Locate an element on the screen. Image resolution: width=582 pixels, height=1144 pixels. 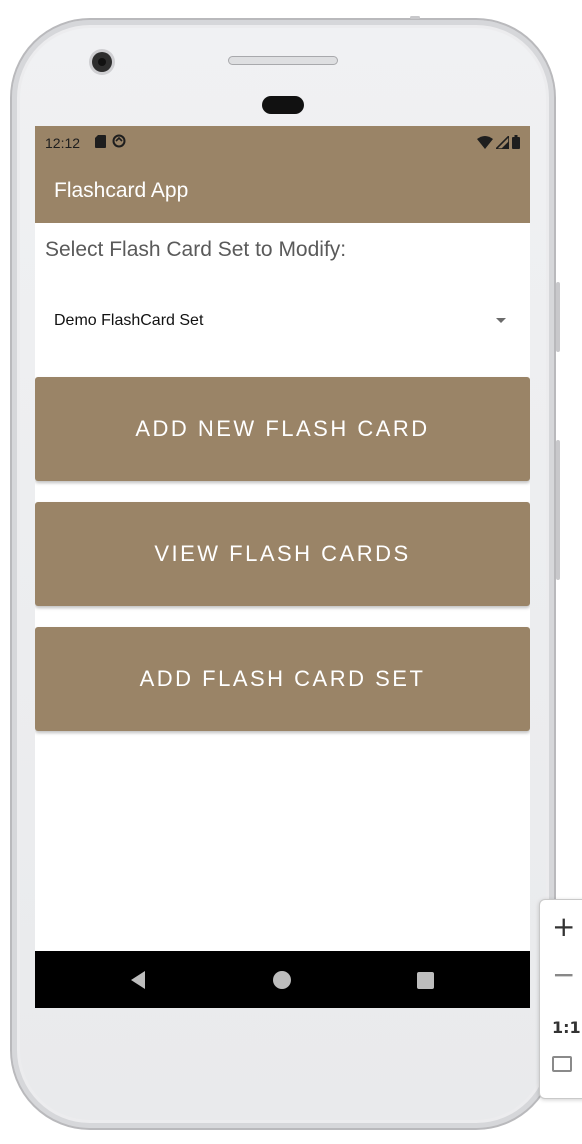
app-bar: Flashcard App is located at coordinates (282, 191).